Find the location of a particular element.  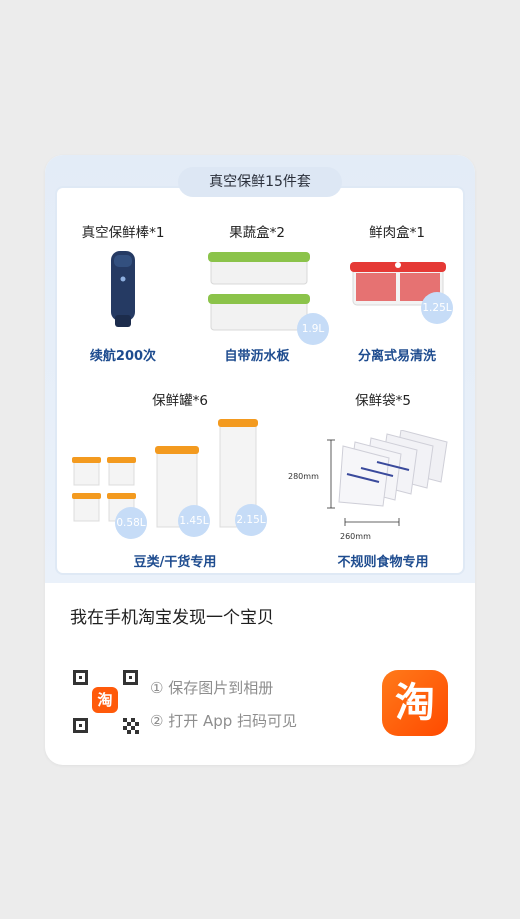

capacity-badge-meat: 1.25L is located at coordinates (437, 308).